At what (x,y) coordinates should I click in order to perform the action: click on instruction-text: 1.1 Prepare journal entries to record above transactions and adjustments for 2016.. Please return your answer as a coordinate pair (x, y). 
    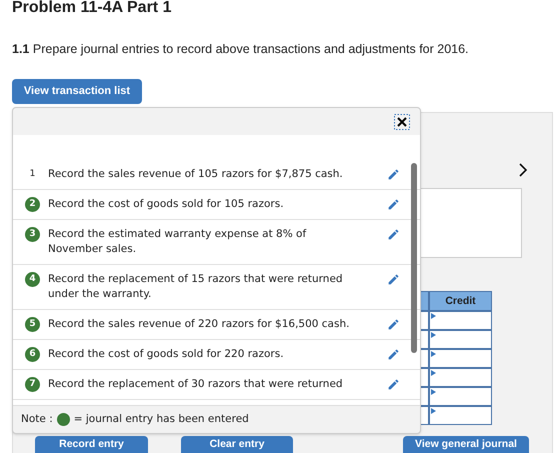
    Looking at the image, I should click on (241, 49).